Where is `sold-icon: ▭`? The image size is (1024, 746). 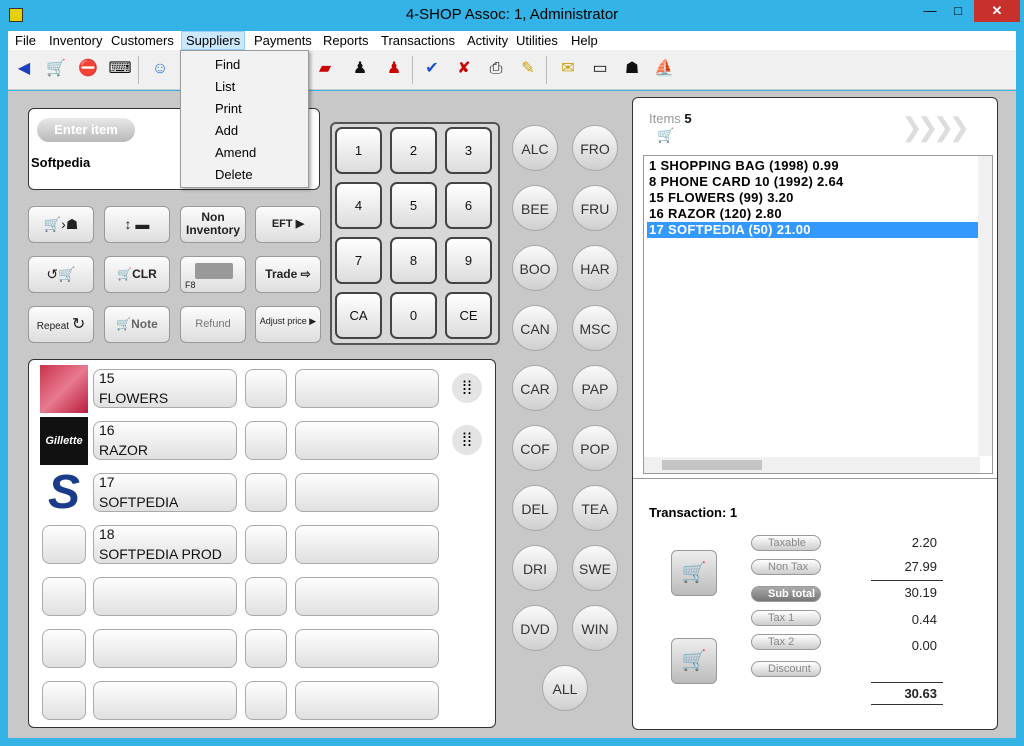 sold-icon: ▭ is located at coordinates (600, 69).